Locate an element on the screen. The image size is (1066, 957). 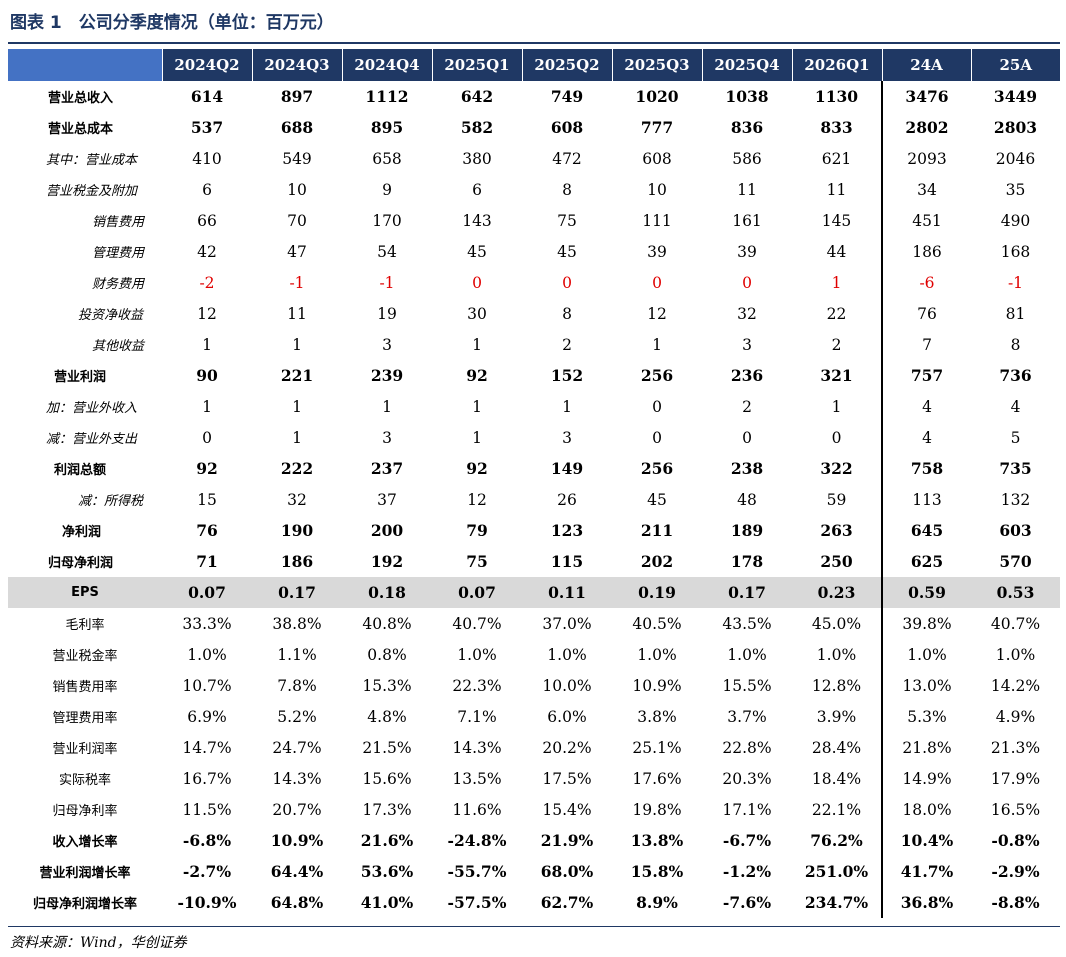
row-label: 销售费用 is located at coordinates (118, 222).